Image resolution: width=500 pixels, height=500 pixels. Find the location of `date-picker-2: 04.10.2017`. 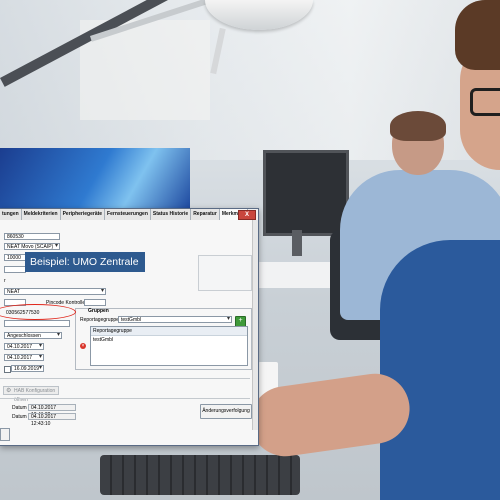

date-picker-2: 04.10.2017 is located at coordinates (24, 357).